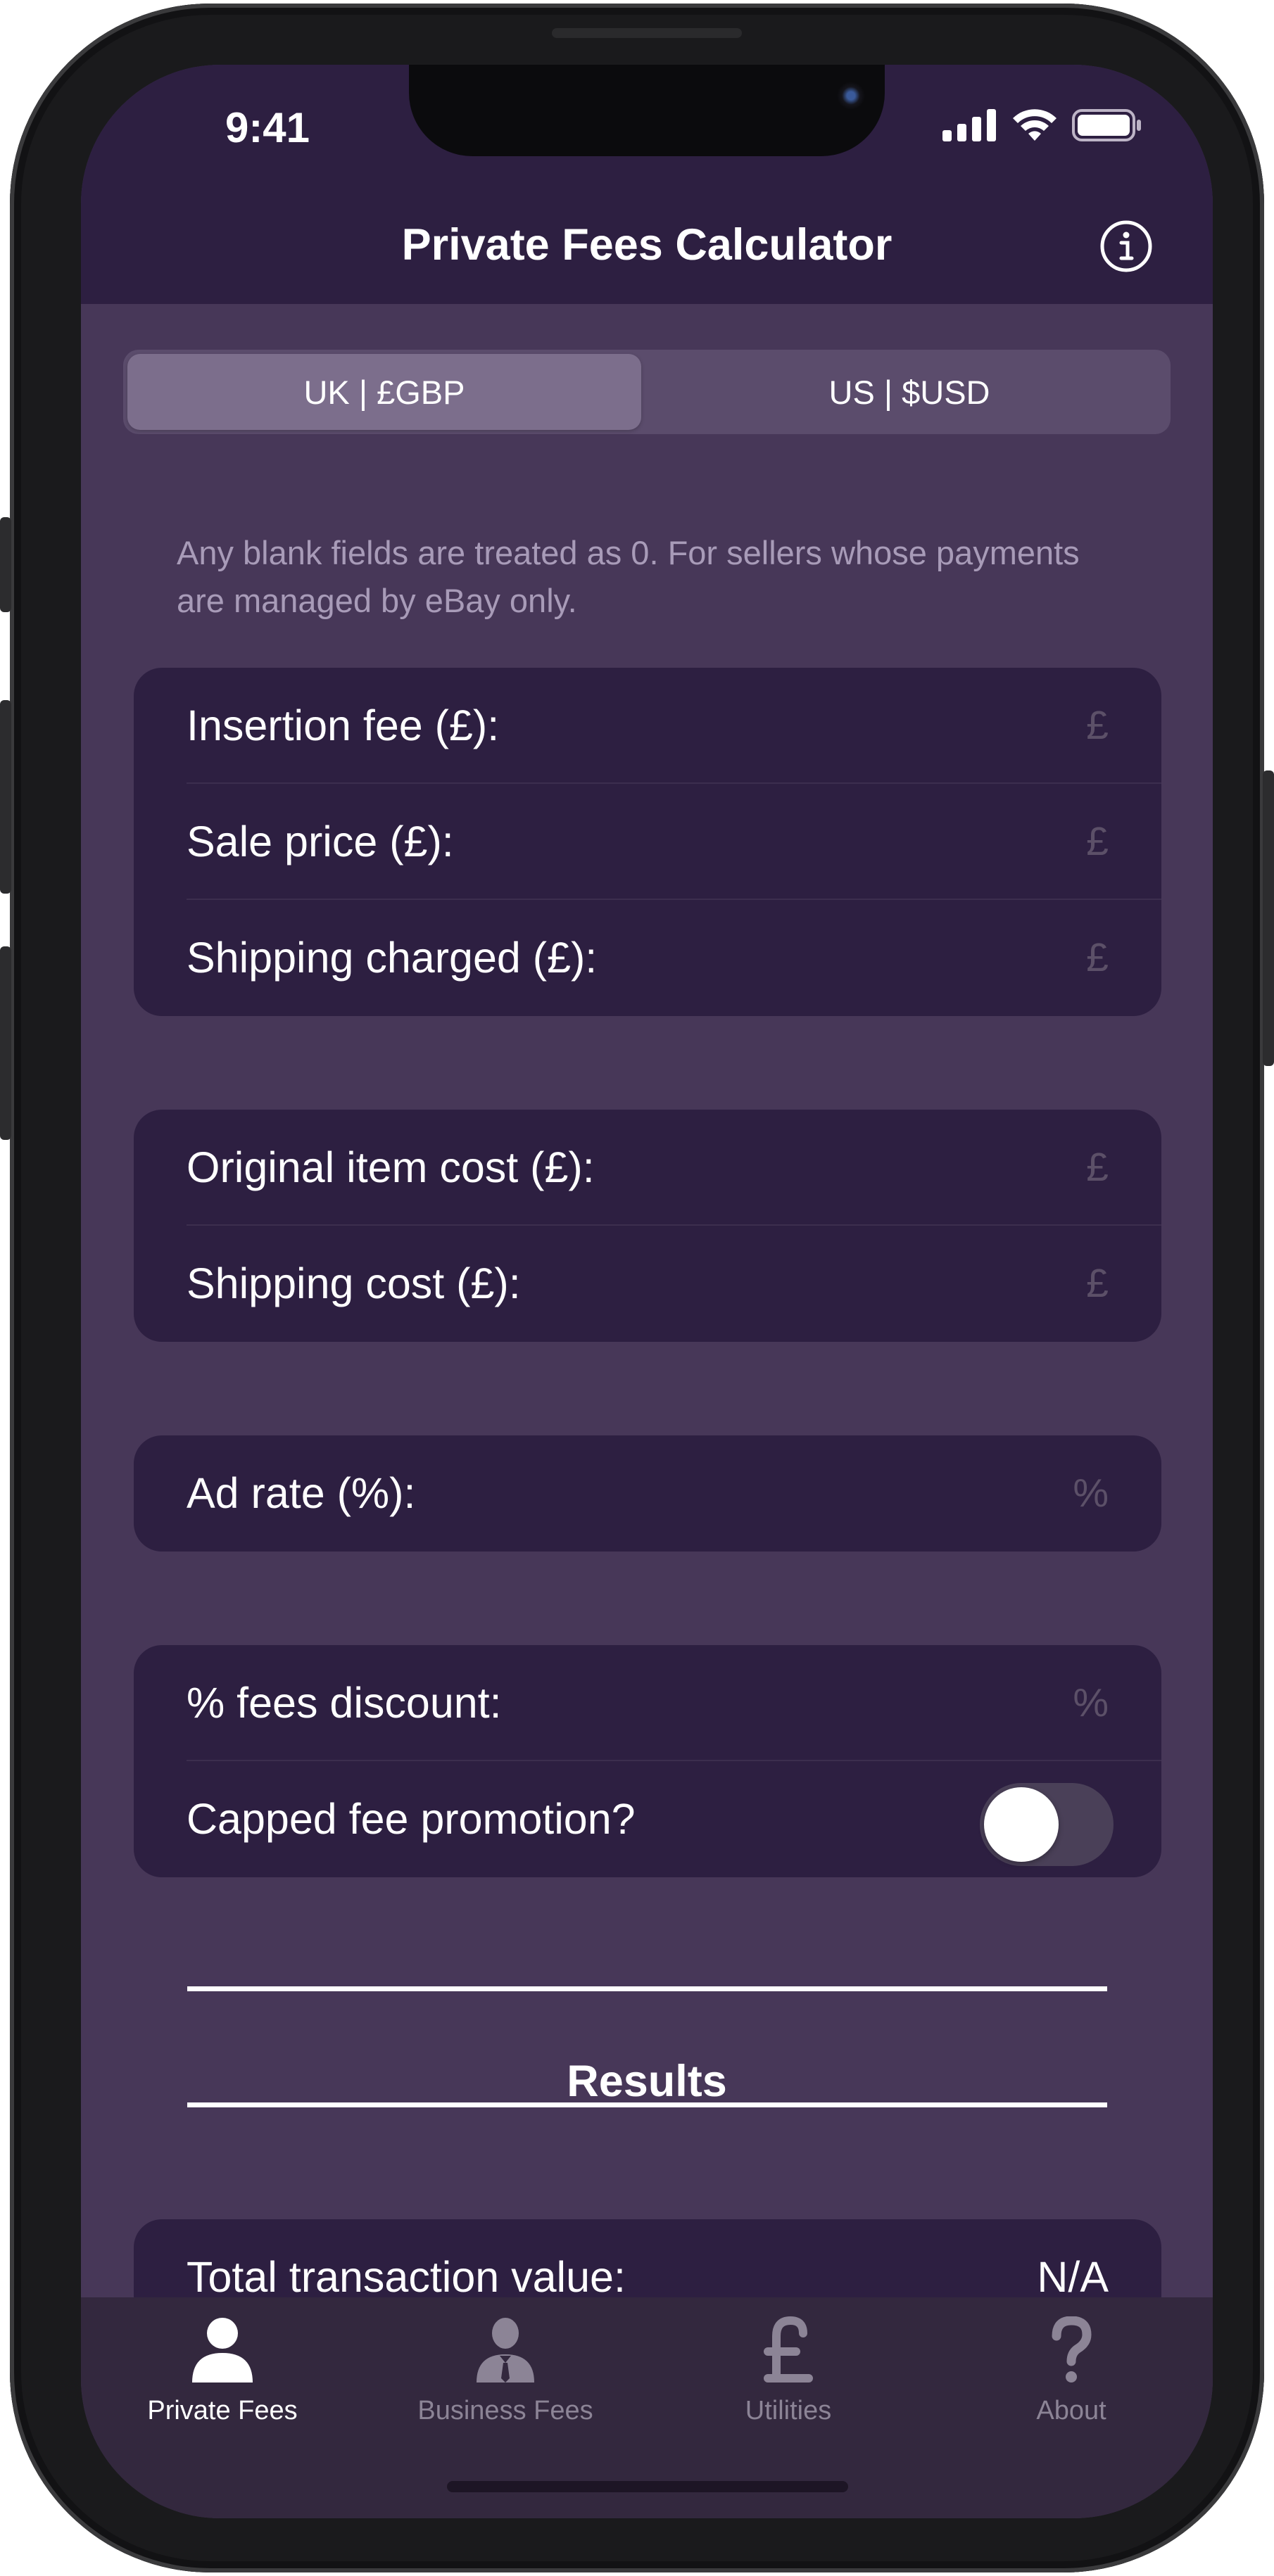 This screenshot has width=1274, height=2576. I want to click on tab-private-fees: Private Fees, so click(222, 2374).